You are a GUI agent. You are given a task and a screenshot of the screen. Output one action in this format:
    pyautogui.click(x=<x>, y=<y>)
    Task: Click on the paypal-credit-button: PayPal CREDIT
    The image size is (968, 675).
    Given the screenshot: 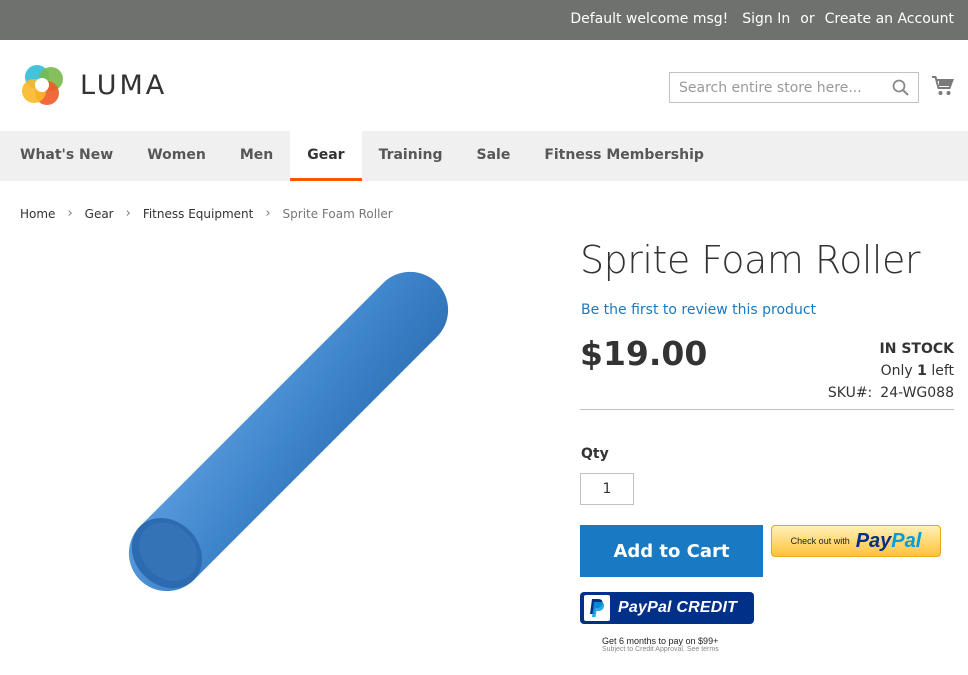 What is the action you would take?
    pyautogui.click(x=667, y=608)
    